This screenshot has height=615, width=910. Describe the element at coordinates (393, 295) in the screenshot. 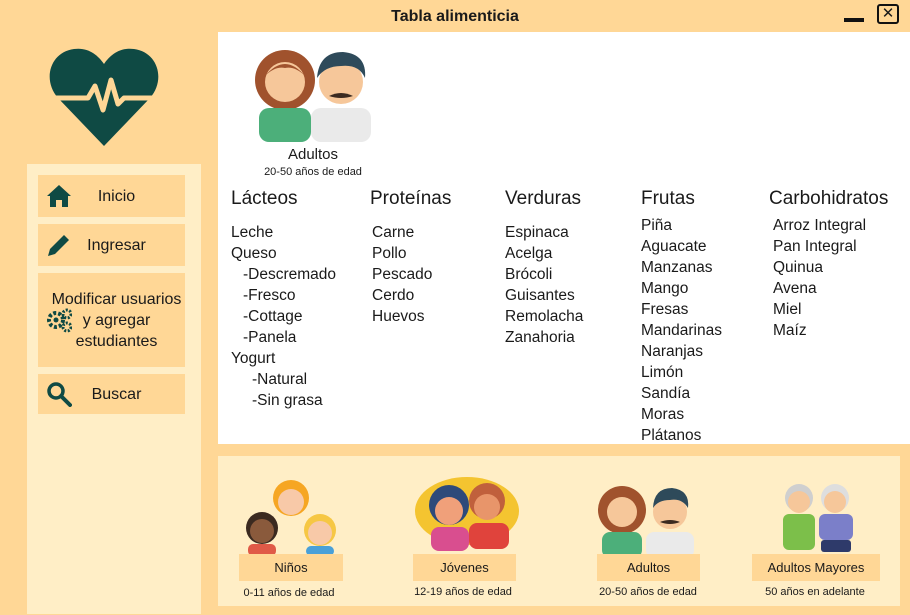

I see `list-item: Cerdo` at that location.